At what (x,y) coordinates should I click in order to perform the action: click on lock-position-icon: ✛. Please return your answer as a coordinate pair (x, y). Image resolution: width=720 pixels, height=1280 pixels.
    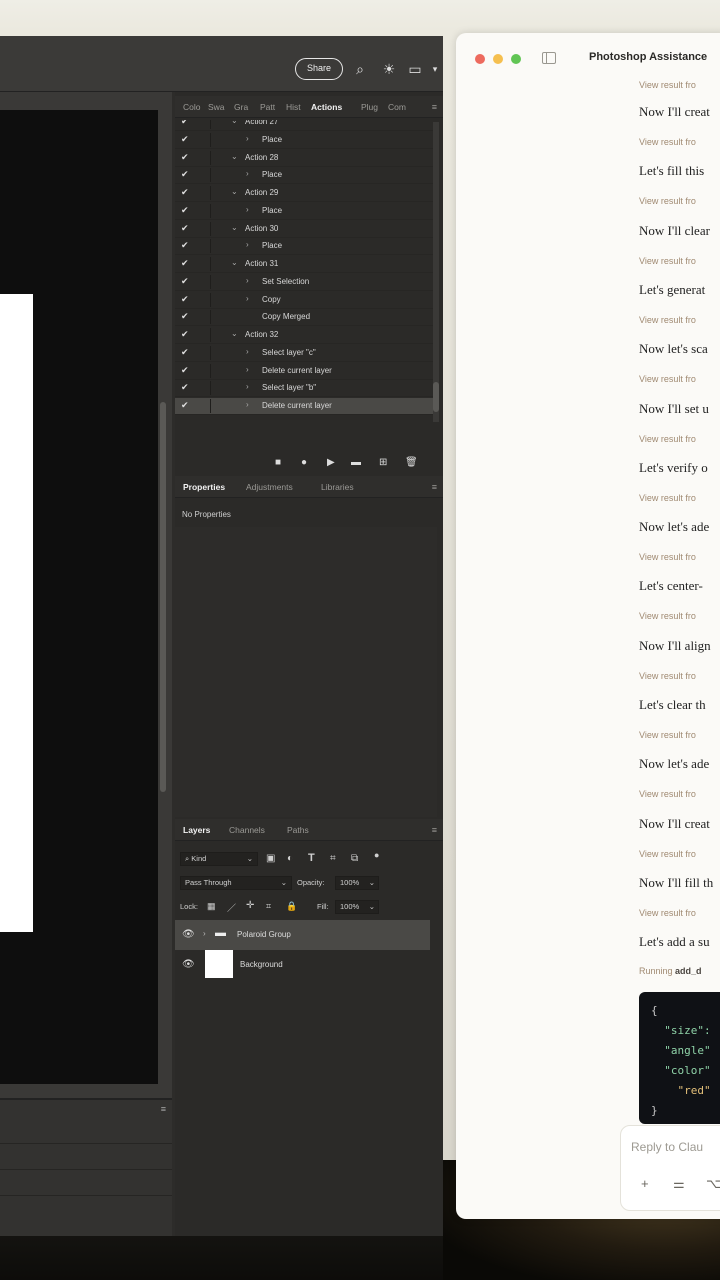
    Looking at the image, I should click on (250, 905).